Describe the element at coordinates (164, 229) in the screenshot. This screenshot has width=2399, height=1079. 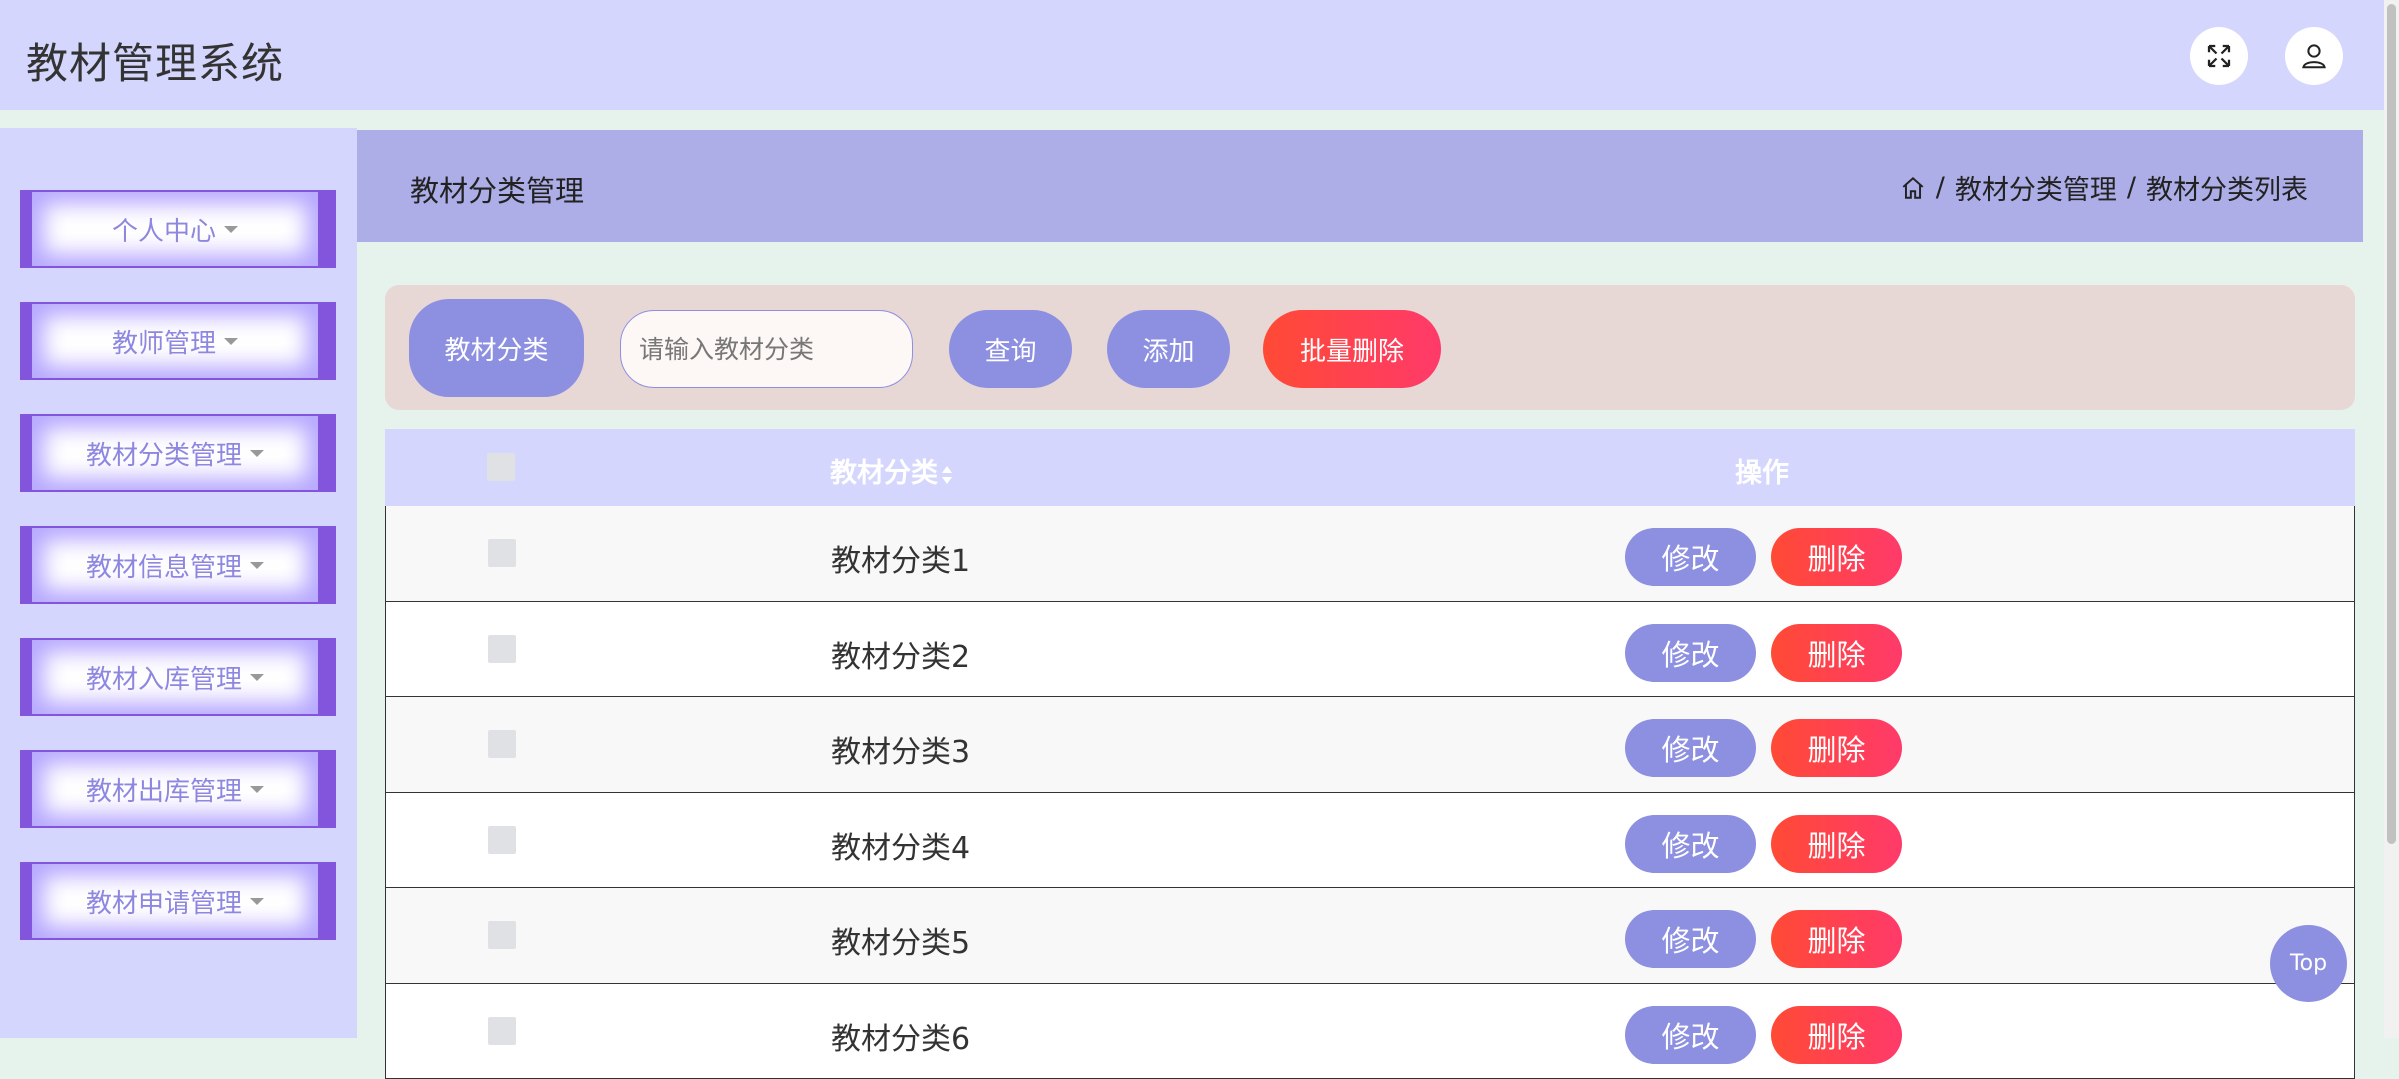
I see `sidebar-item-label: 个人中心` at that location.